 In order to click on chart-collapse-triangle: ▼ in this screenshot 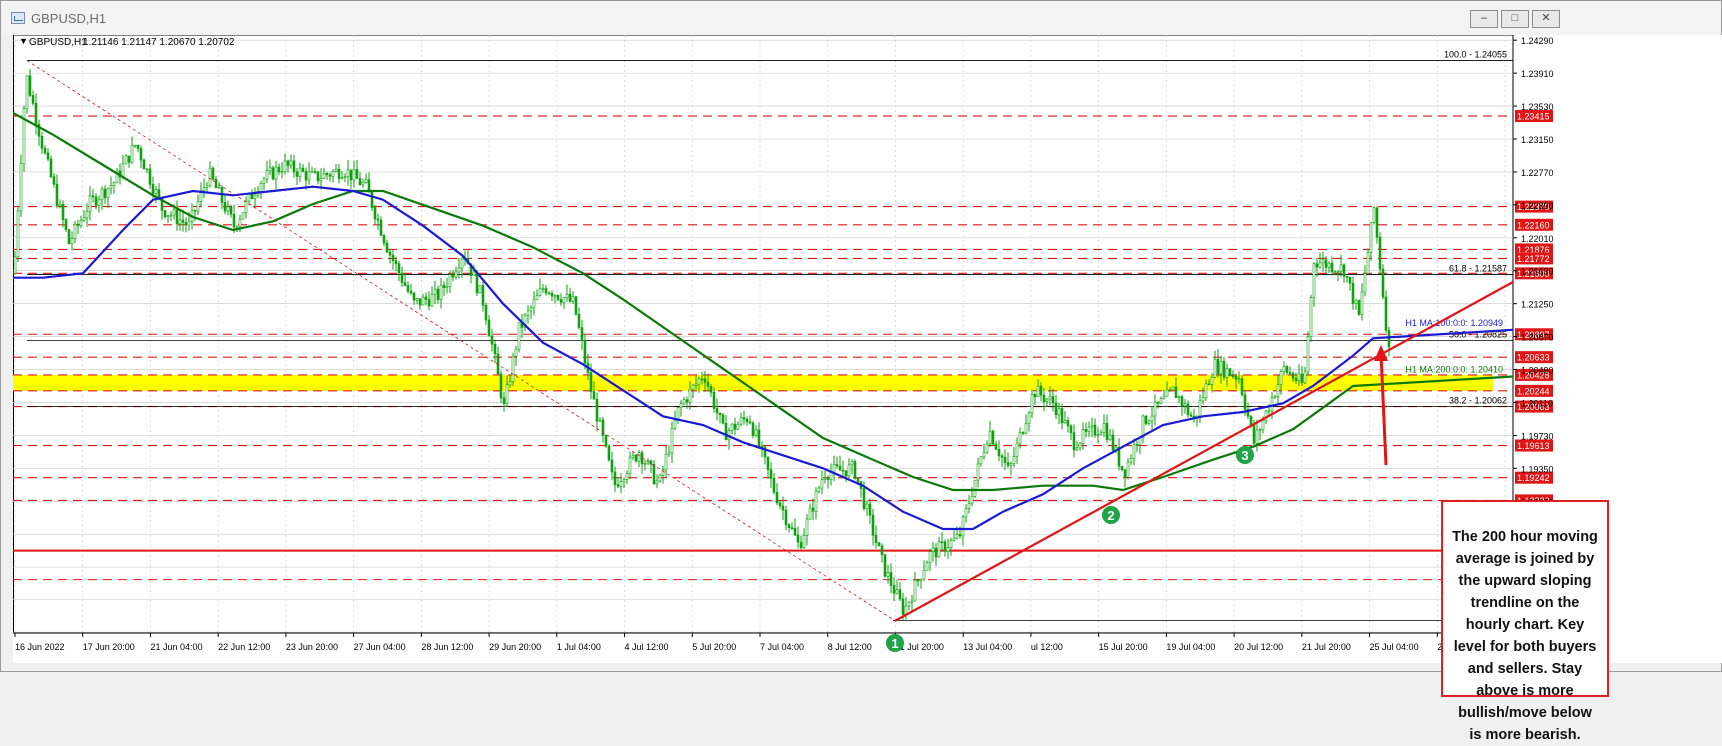, I will do `click(23, 41)`.